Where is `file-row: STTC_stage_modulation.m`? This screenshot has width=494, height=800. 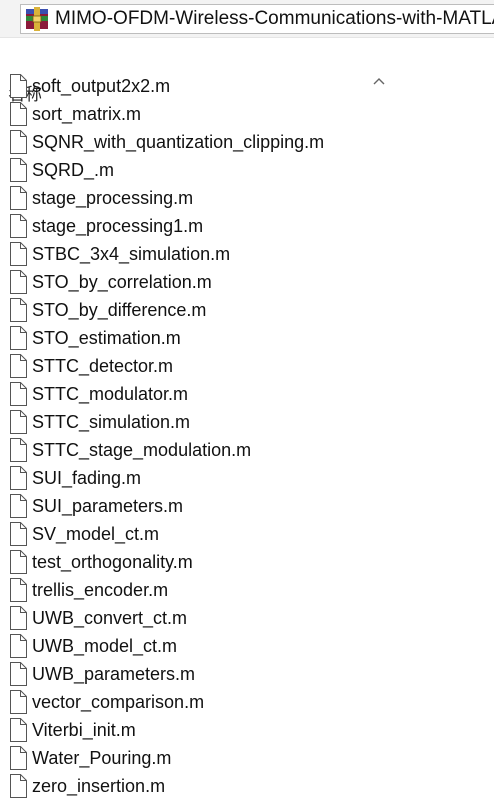 file-row: STTC_stage_modulation.m is located at coordinates (247, 450).